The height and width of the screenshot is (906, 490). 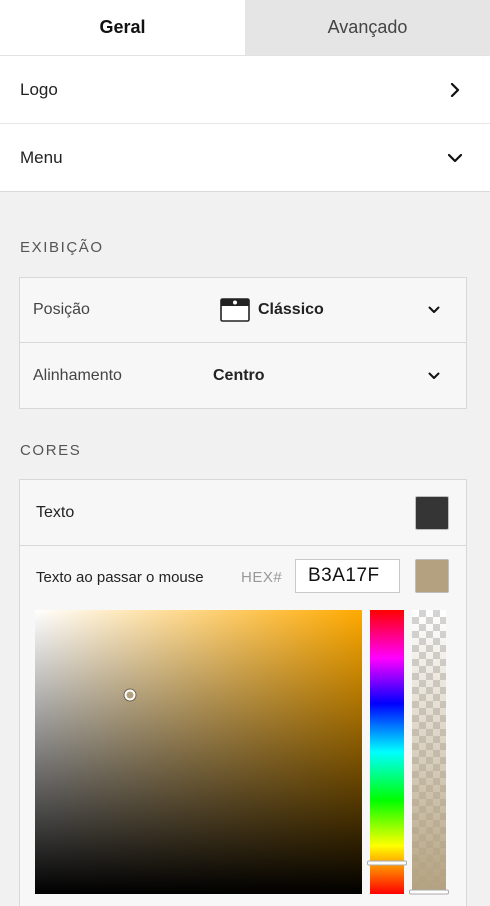 I want to click on tab-general: Geral, so click(x=122, y=27).